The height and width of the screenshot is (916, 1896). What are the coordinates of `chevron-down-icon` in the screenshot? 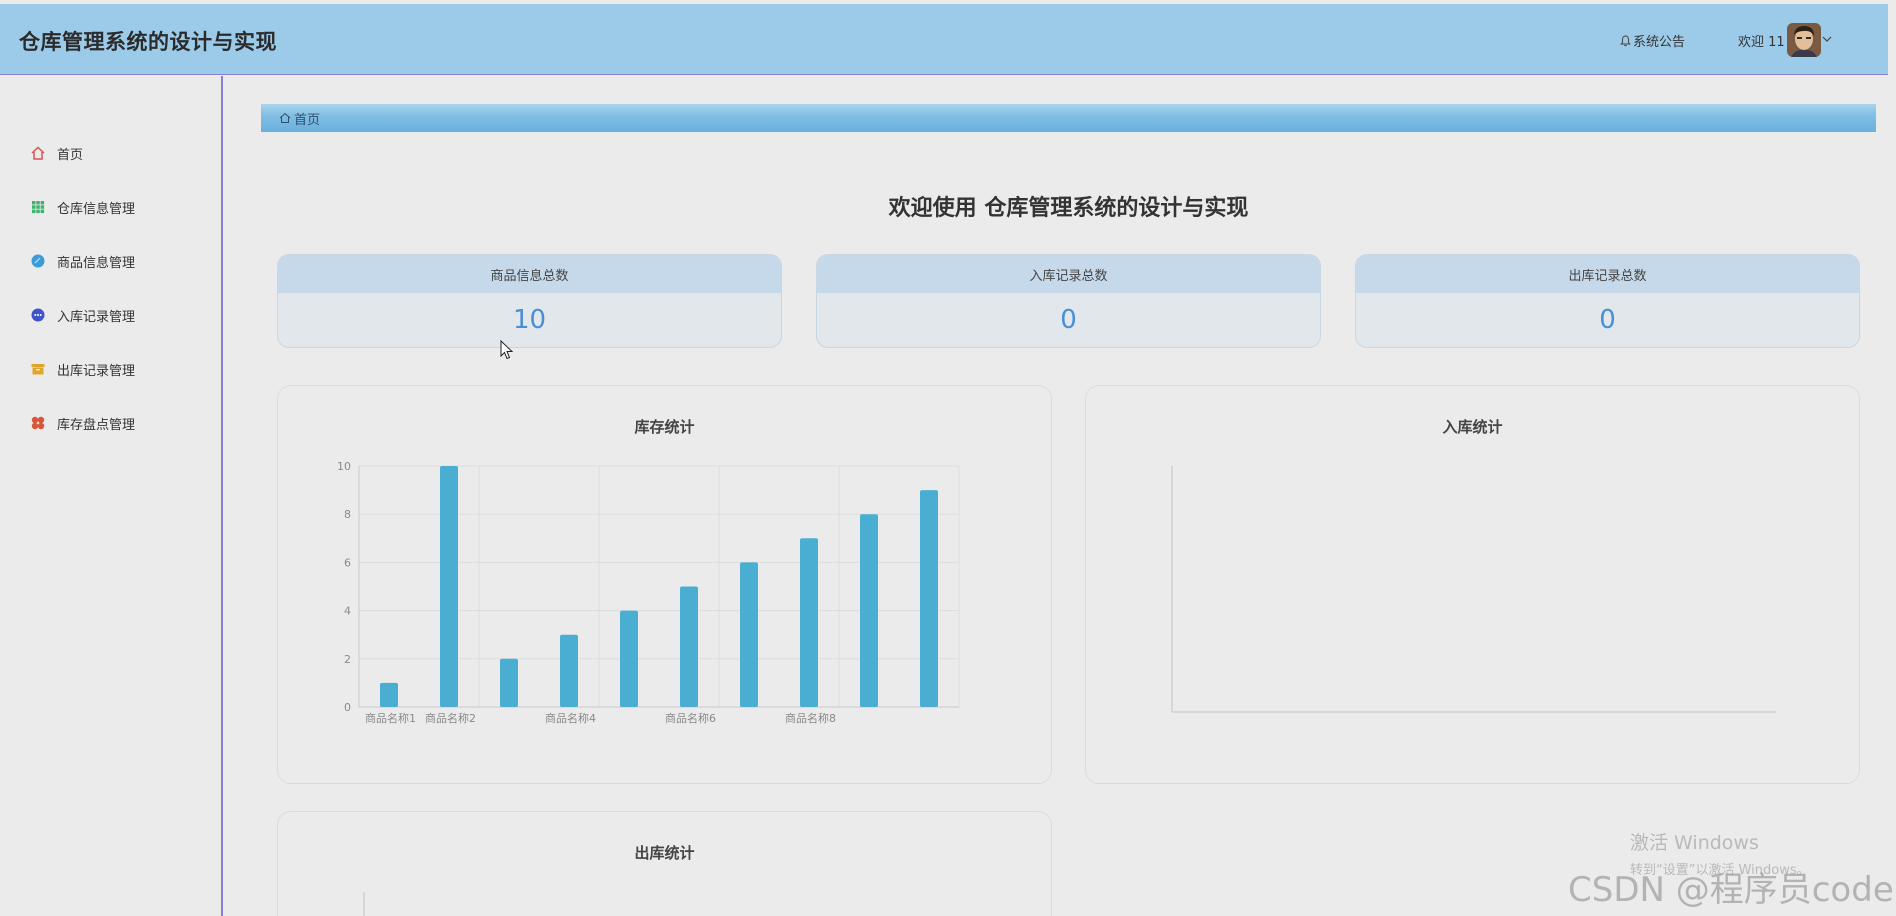 It's located at (1827, 39).